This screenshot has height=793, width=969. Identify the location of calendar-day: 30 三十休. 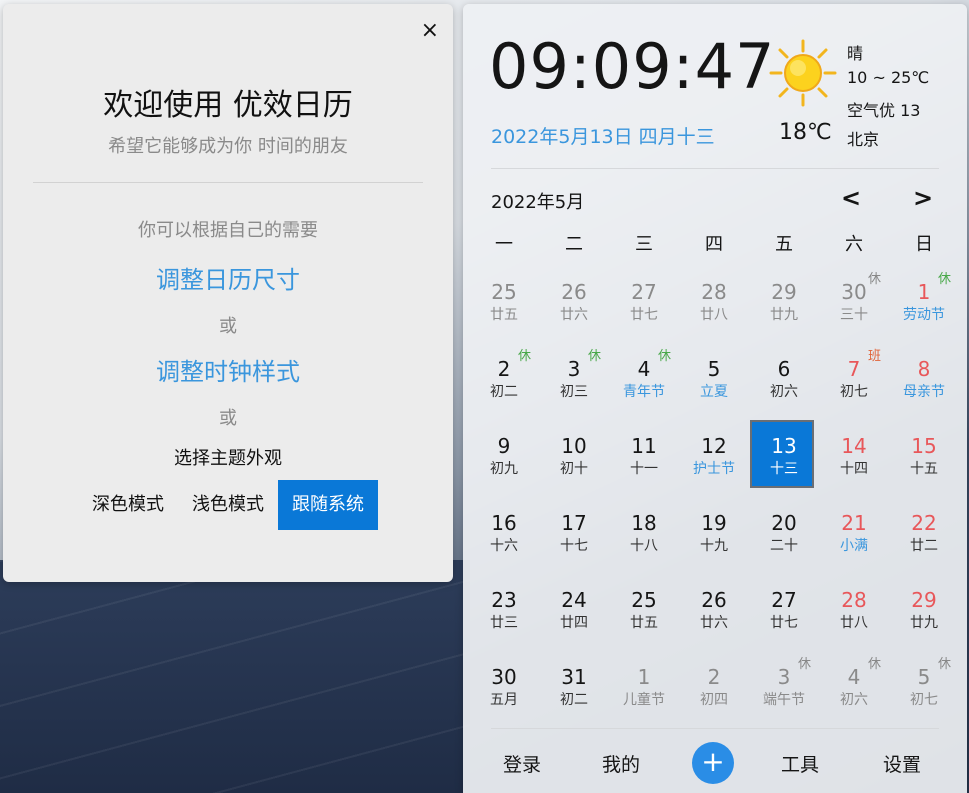
(854, 304).